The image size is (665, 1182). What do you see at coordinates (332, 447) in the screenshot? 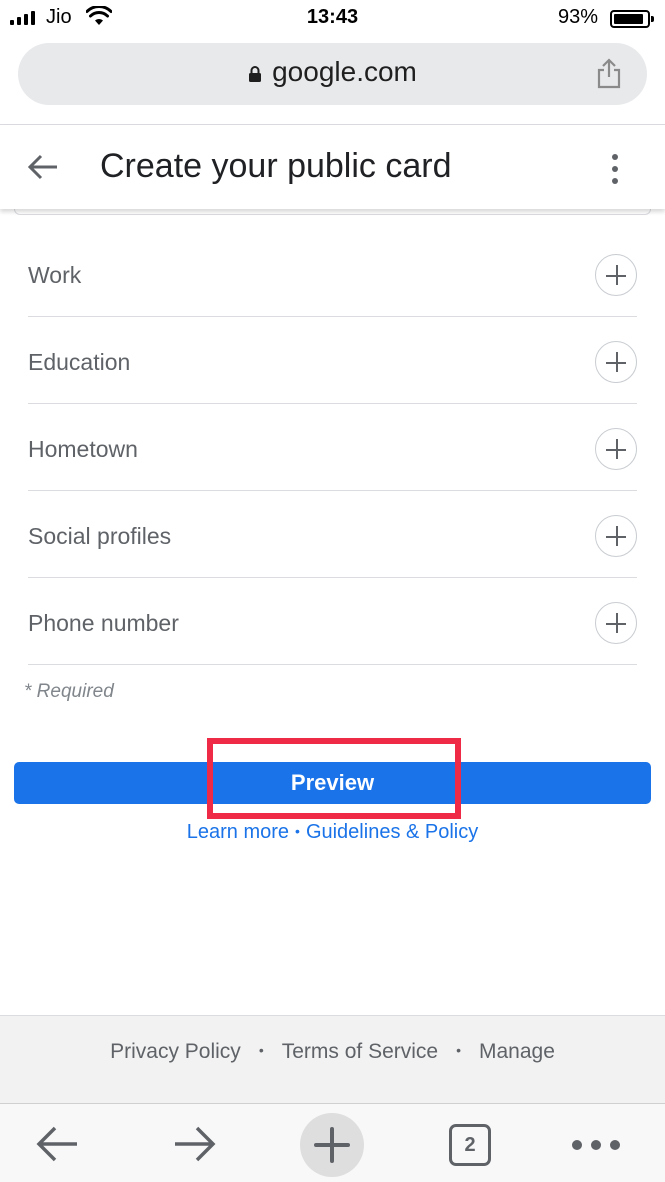
I see `field-row-hometown: Hometown` at bounding box center [332, 447].